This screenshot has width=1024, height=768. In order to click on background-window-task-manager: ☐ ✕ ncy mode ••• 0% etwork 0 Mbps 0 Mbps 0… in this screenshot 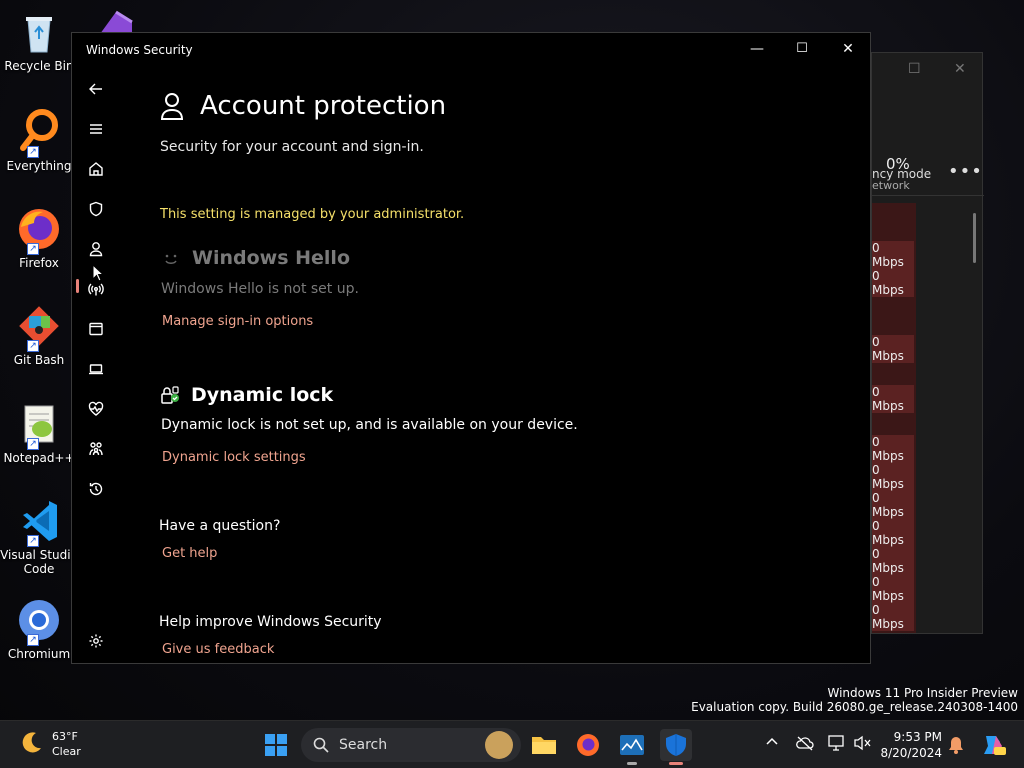, I will do `click(927, 343)`.